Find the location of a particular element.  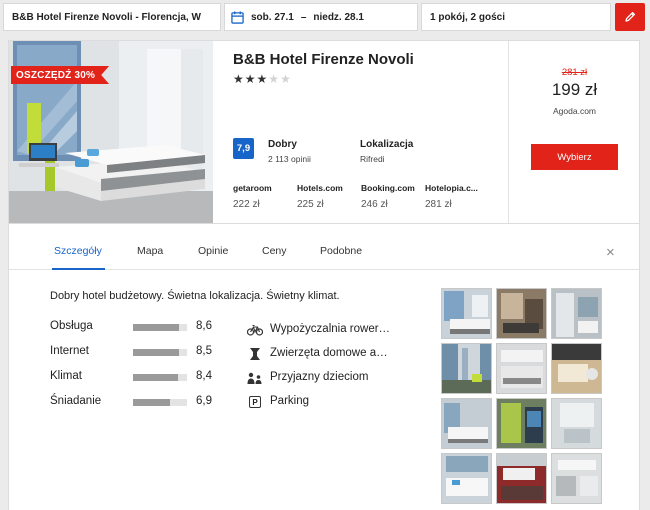

parking-icon: P is located at coordinates (255, 402).